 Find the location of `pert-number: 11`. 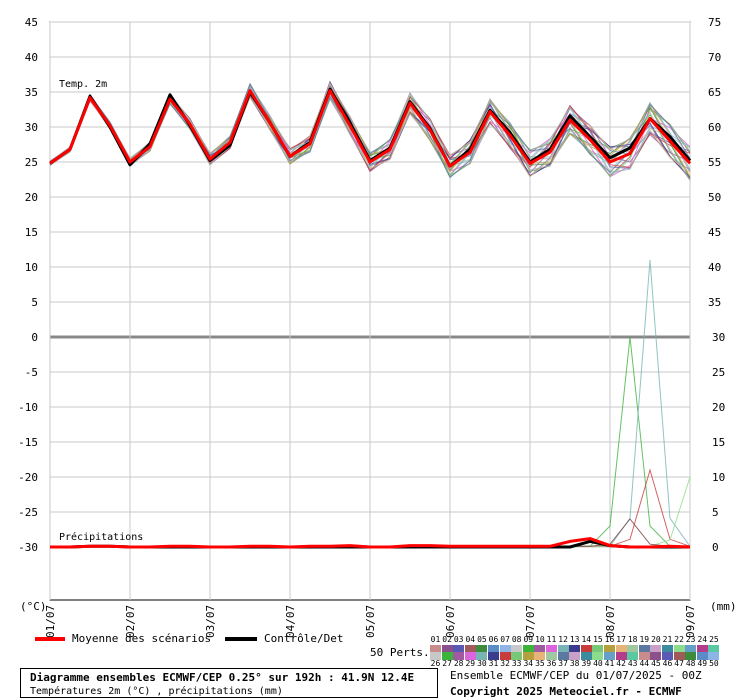

pert-number: 11 is located at coordinates (551, 639).